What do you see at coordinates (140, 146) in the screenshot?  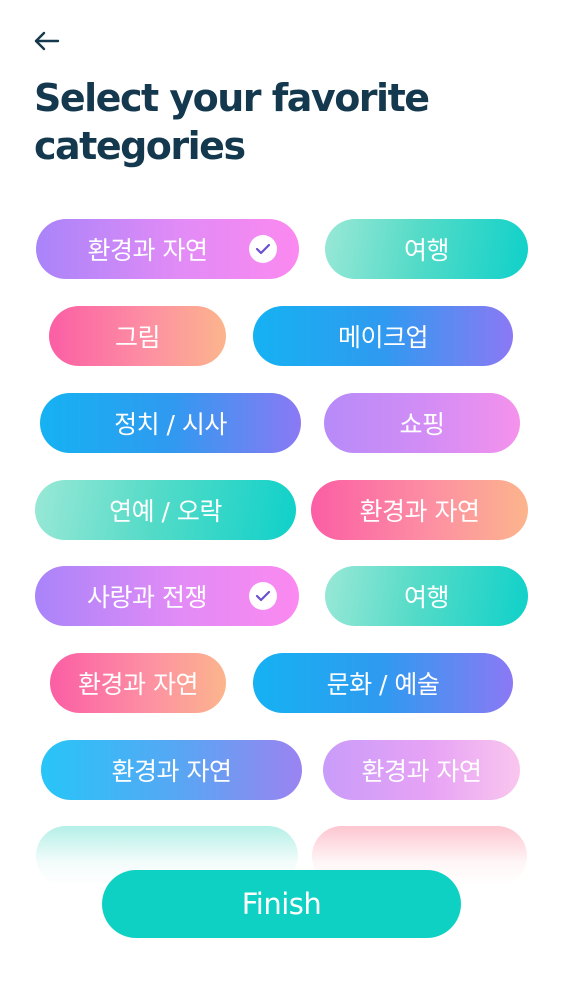 I see `page-title-line-2: categories` at bounding box center [140, 146].